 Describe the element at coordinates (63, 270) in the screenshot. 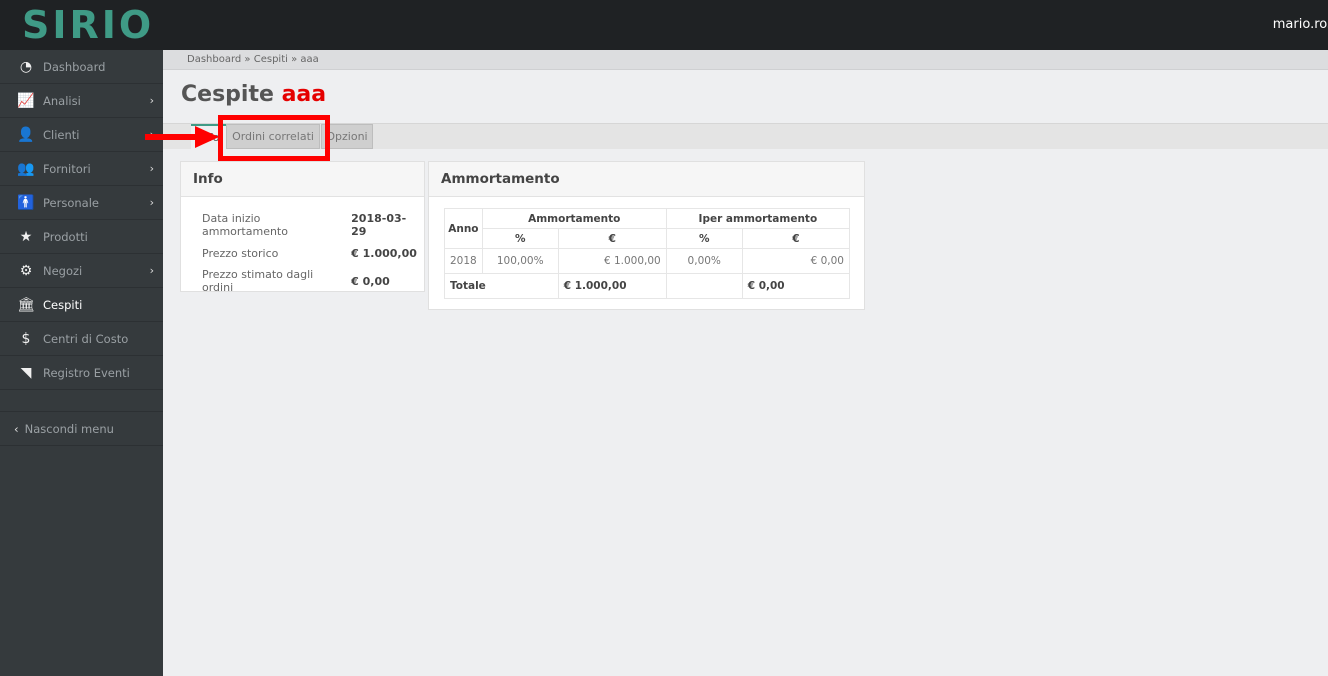

I see `sidebar-item-label: Negozi` at that location.